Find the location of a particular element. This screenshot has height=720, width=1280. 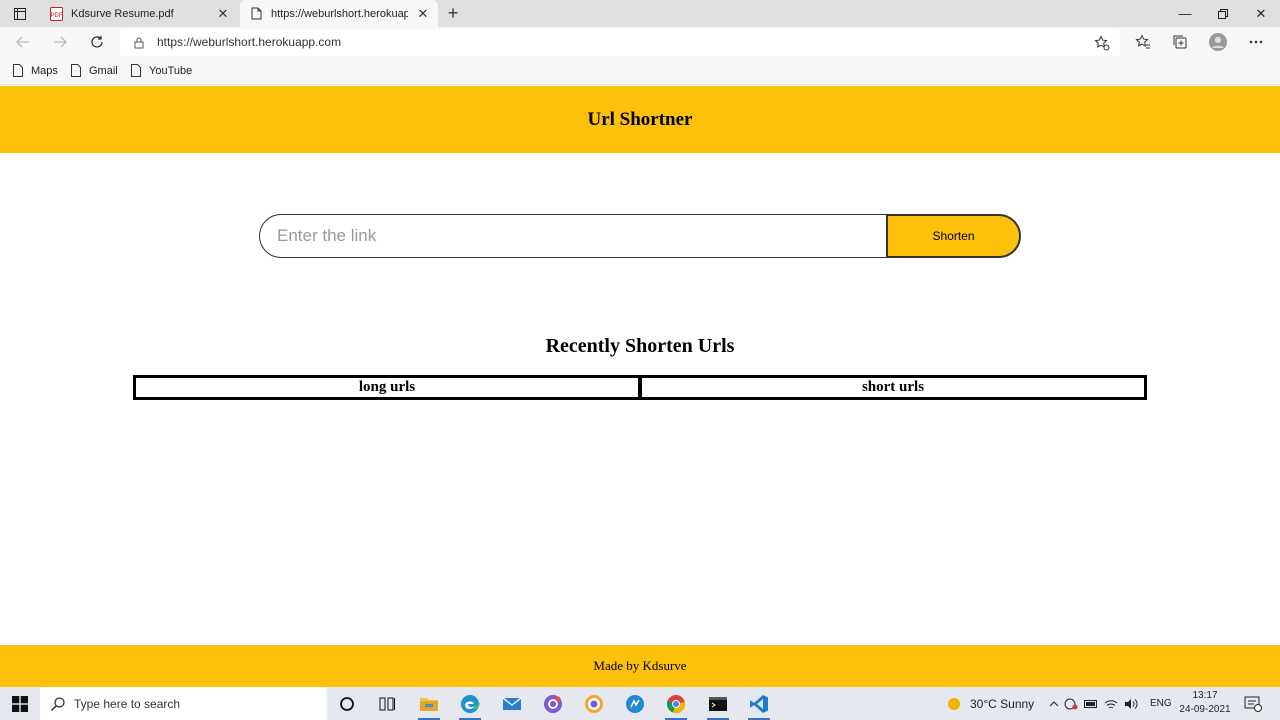

new-tab-plus-icon: + is located at coordinates (453, 13).